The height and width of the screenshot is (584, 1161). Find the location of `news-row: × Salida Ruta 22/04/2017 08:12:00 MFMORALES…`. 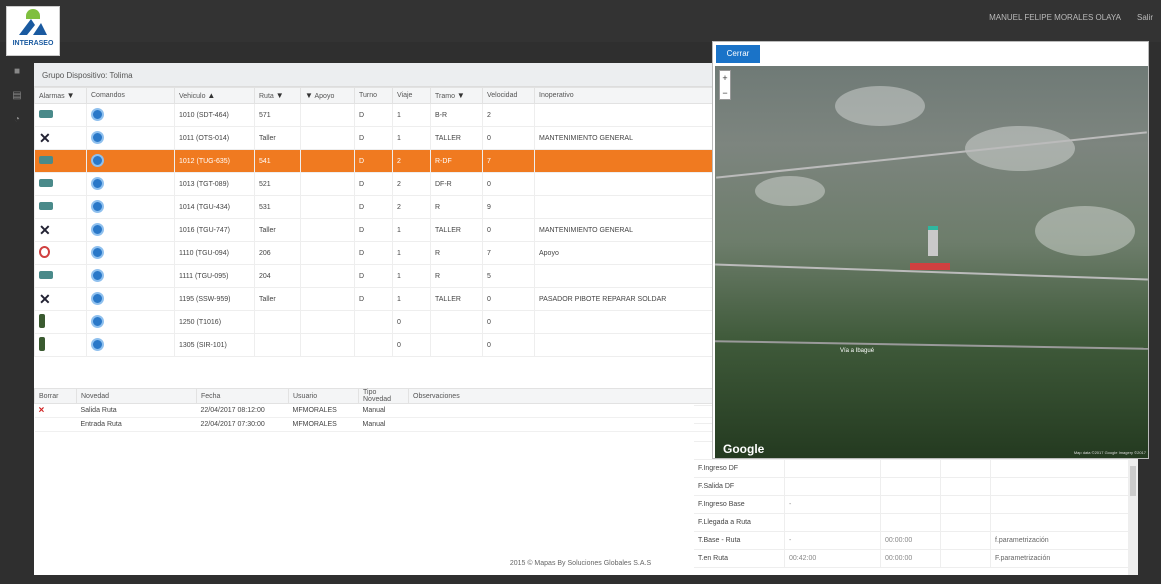

news-row: × Salida Ruta 22/04/2017 08:12:00 MFMORALES… is located at coordinates (374, 410).